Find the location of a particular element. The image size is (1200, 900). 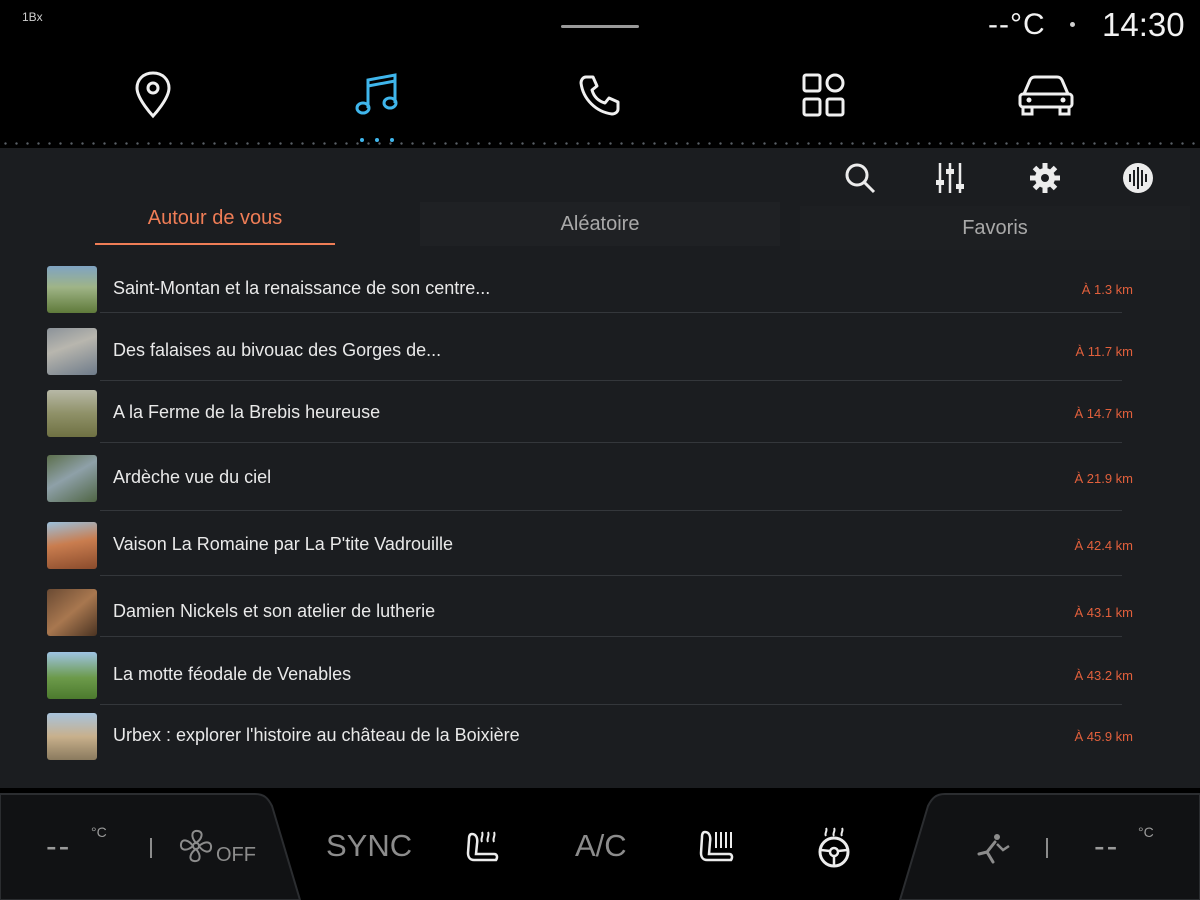

gear-icon is located at coordinates (1045, 178).